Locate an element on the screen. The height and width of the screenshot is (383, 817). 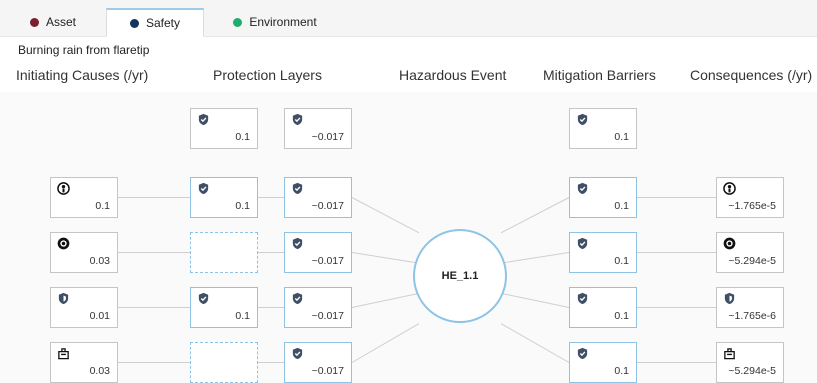
header-hazardous-event: Hazardous Event is located at coordinates (453, 75).